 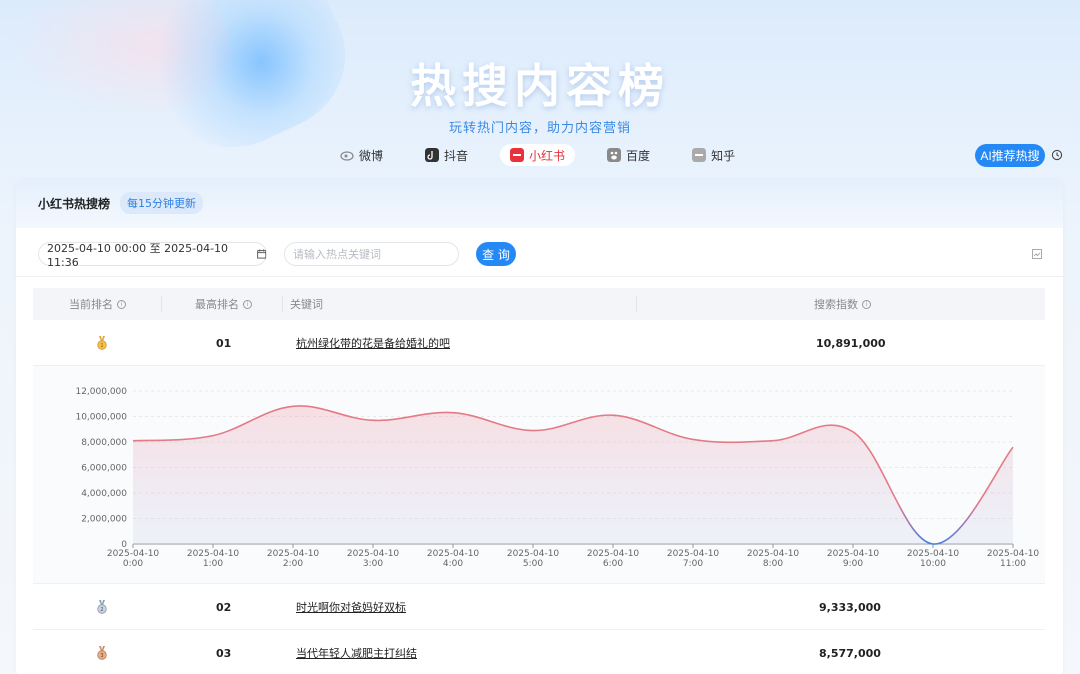 What do you see at coordinates (773, 564) in the screenshot?
I see `x-tick-time-label: 8:00` at bounding box center [773, 564].